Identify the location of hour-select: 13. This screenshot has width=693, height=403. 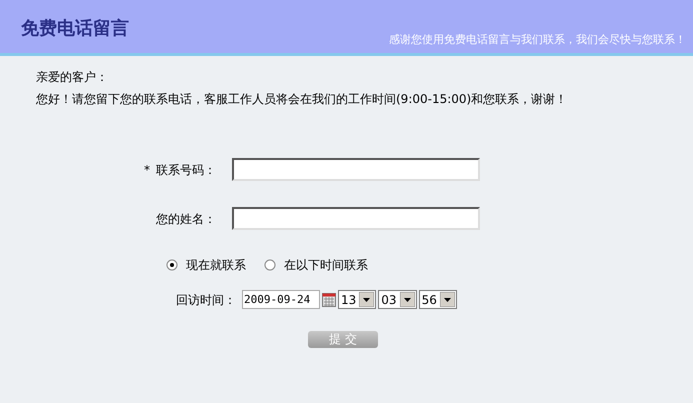
(357, 299).